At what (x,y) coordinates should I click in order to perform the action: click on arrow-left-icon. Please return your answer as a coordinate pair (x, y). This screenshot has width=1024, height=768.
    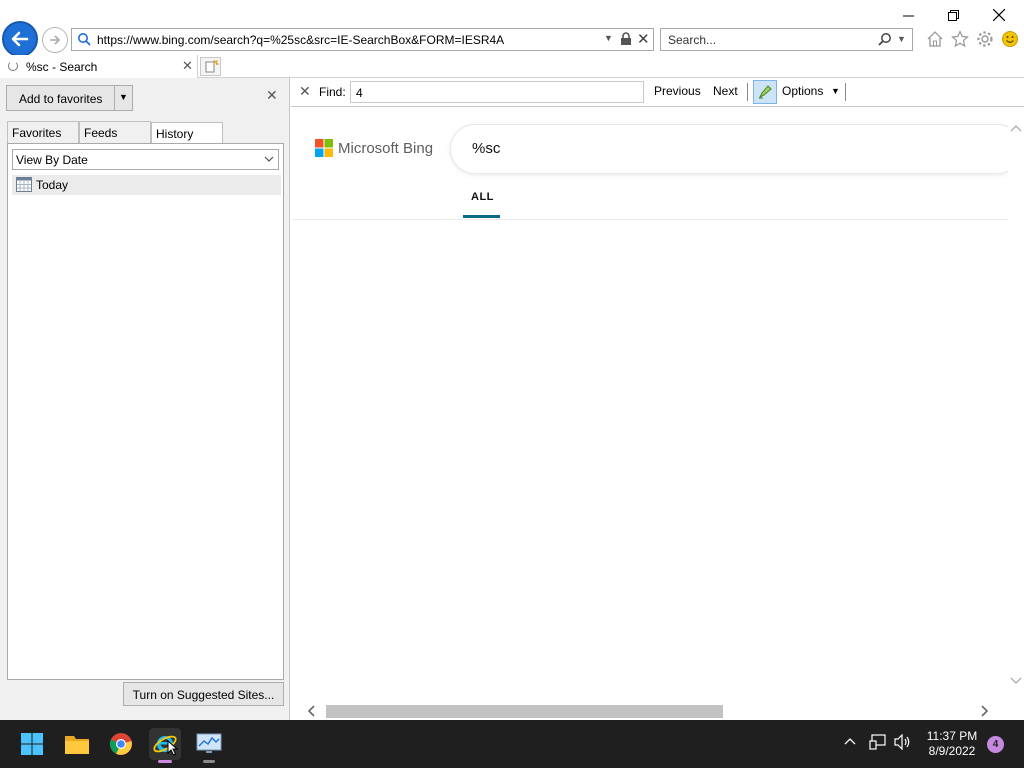
    Looking at the image, I should click on (20, 39).